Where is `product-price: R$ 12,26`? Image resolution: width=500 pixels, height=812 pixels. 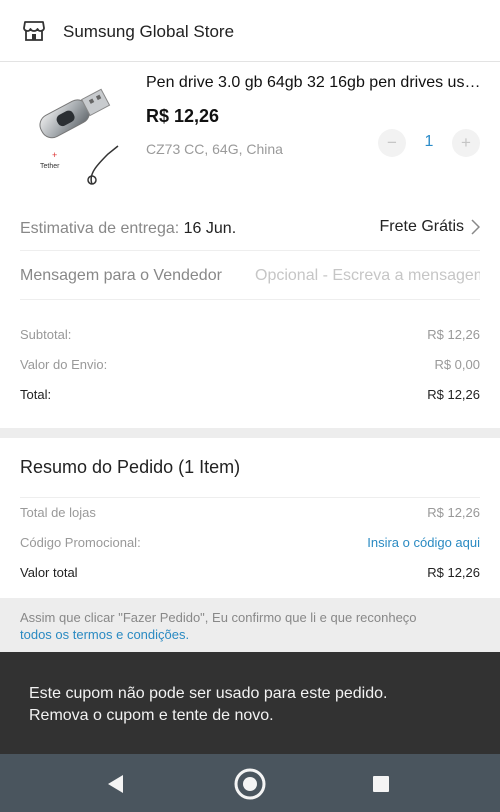 product-price: R$ 12,26 is located at coordinates (183, 116).